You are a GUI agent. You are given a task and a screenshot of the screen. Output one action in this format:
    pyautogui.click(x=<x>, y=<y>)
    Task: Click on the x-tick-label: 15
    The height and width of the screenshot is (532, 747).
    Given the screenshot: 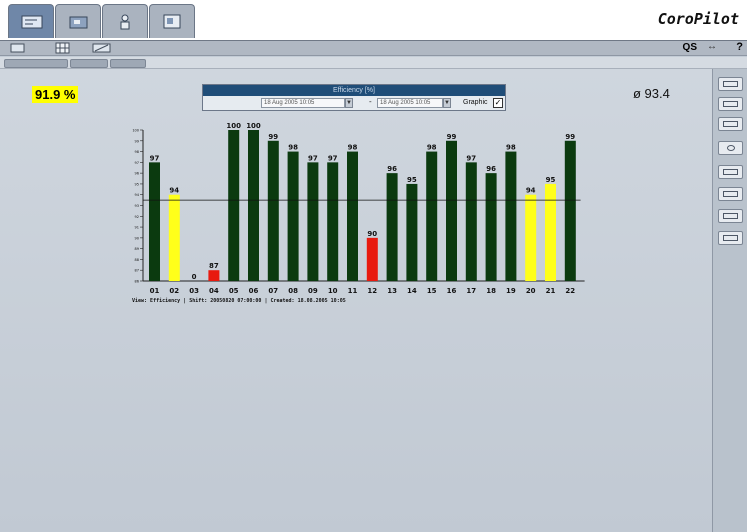 What is the action you would take?
    pyautogui.click(x=432, y=291)
    